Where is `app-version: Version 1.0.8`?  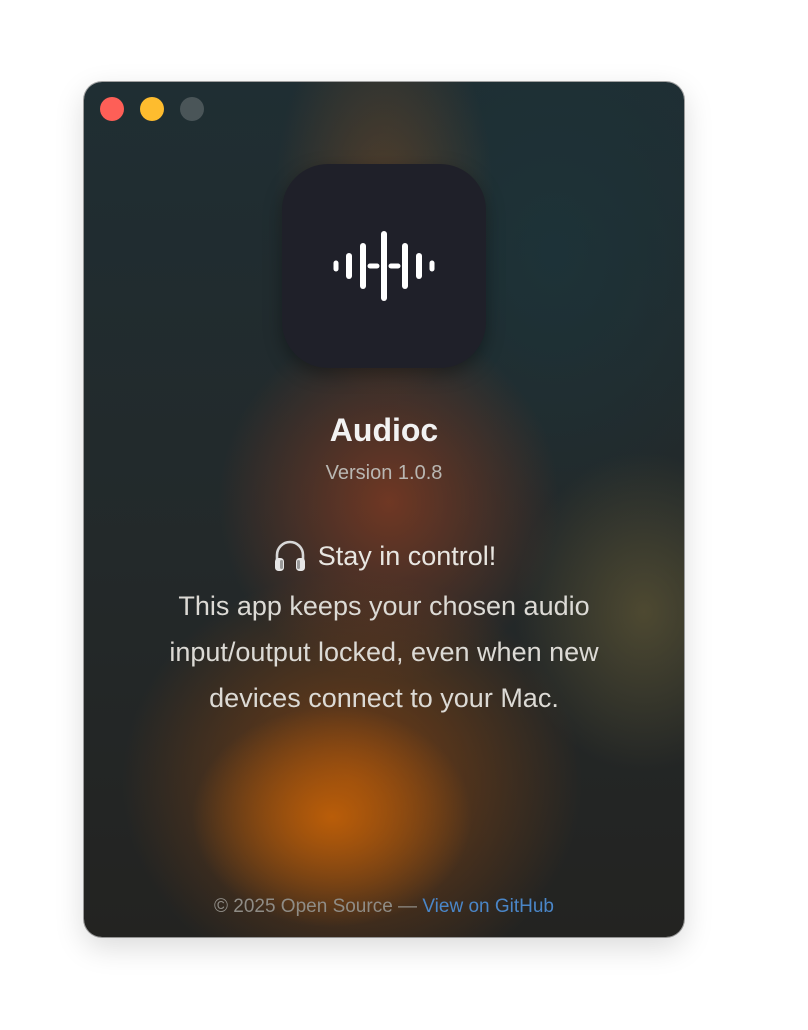 app-version: Version 1.0.8 is located at coordinates (384, 473).